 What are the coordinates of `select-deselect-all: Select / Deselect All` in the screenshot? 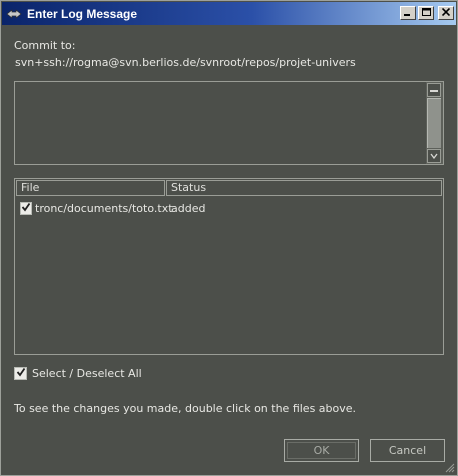 It's located at (78, 373).